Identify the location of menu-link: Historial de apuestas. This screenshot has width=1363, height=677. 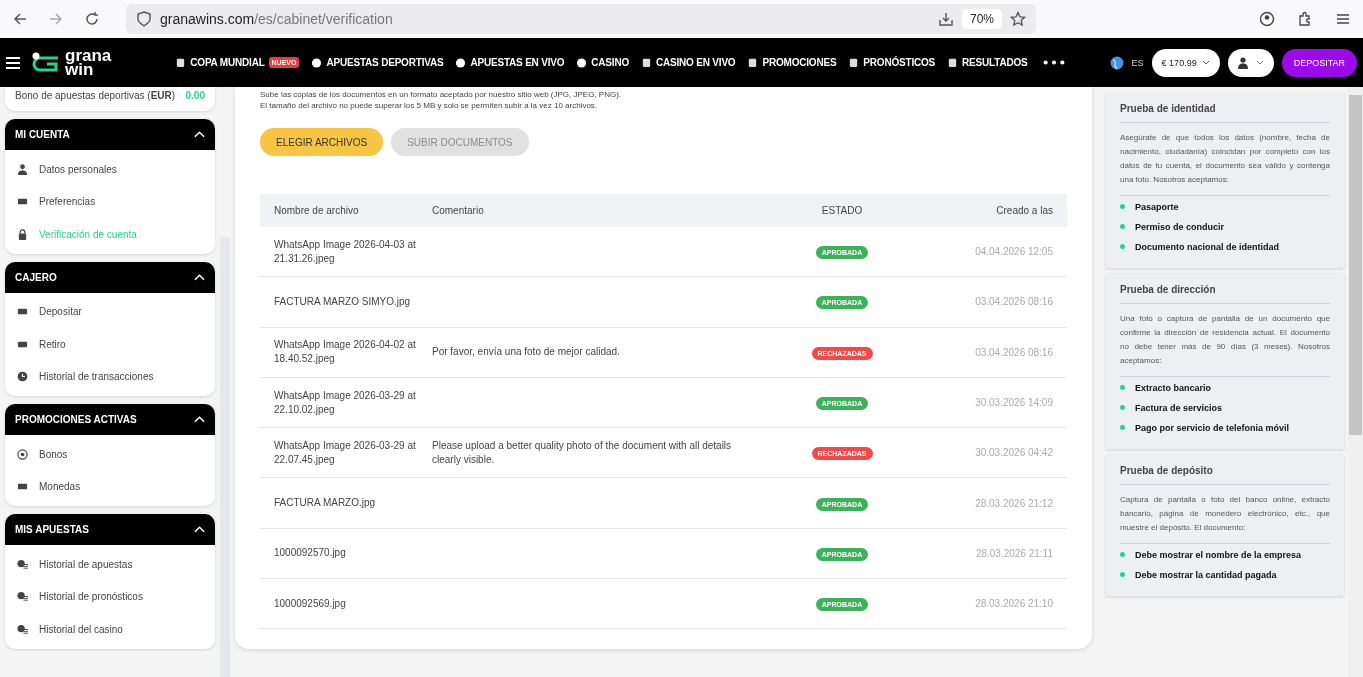
(86, 564).